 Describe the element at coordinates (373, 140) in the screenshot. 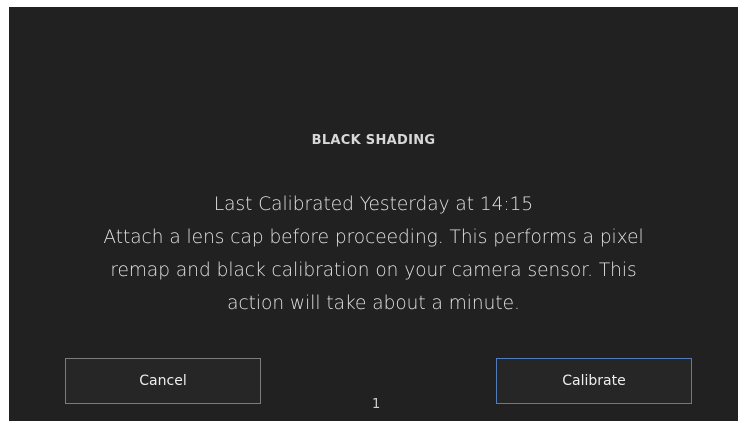

I see `dialog-title: BLACK SHADING` at that location.